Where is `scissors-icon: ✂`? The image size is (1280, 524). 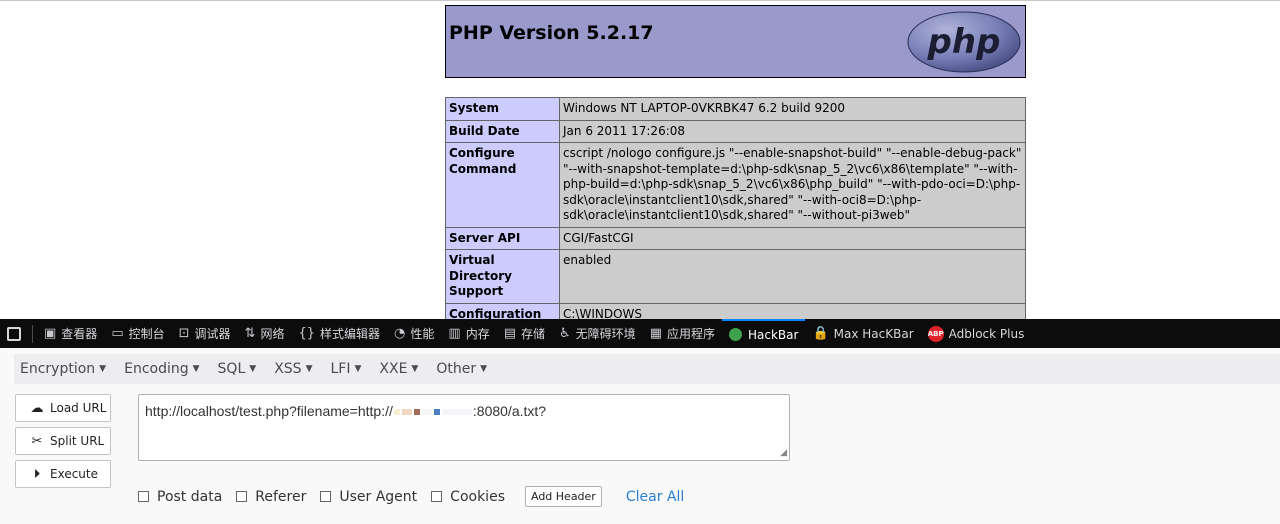 scissors-icon: ✂ is located at coordinates (37, 441).